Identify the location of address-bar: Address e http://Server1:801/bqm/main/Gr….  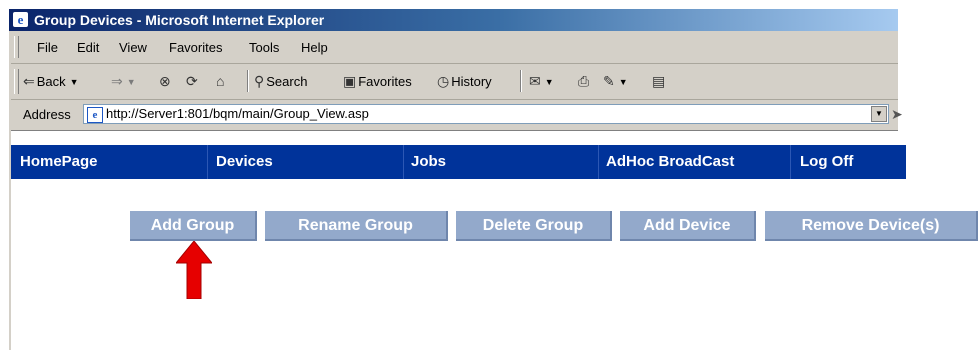
(457, 115).